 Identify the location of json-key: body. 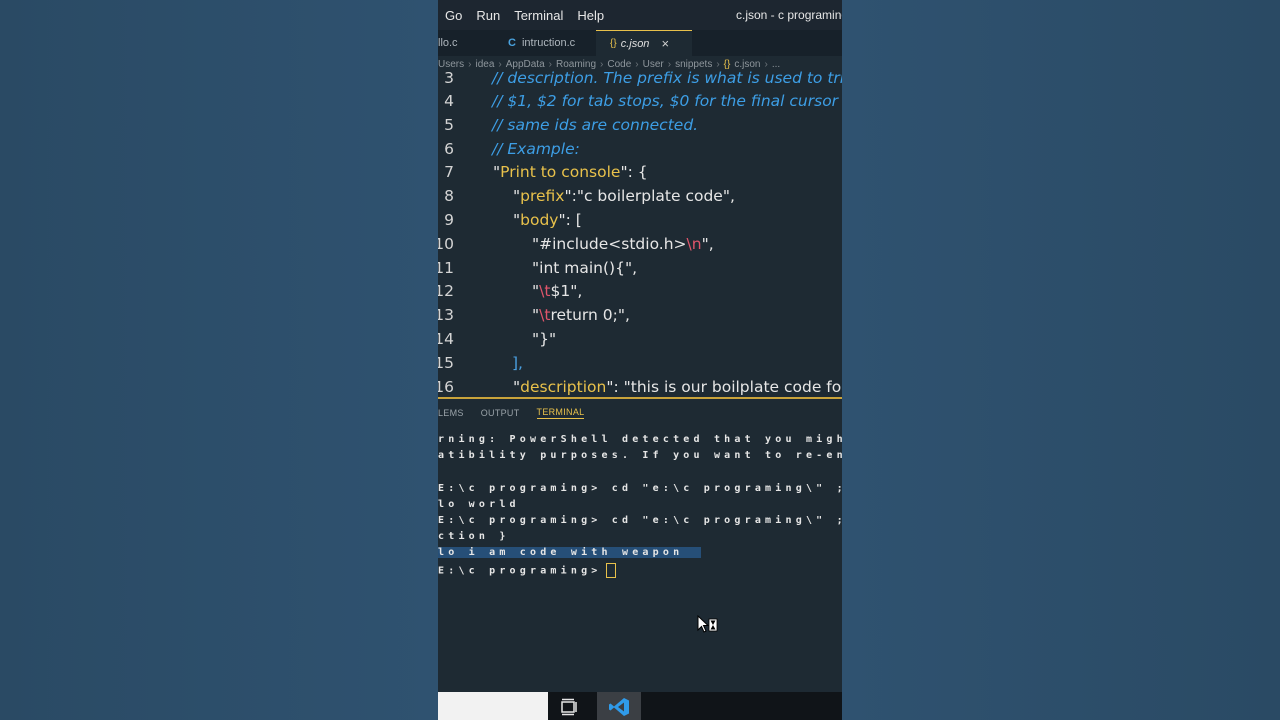
(539, 220).